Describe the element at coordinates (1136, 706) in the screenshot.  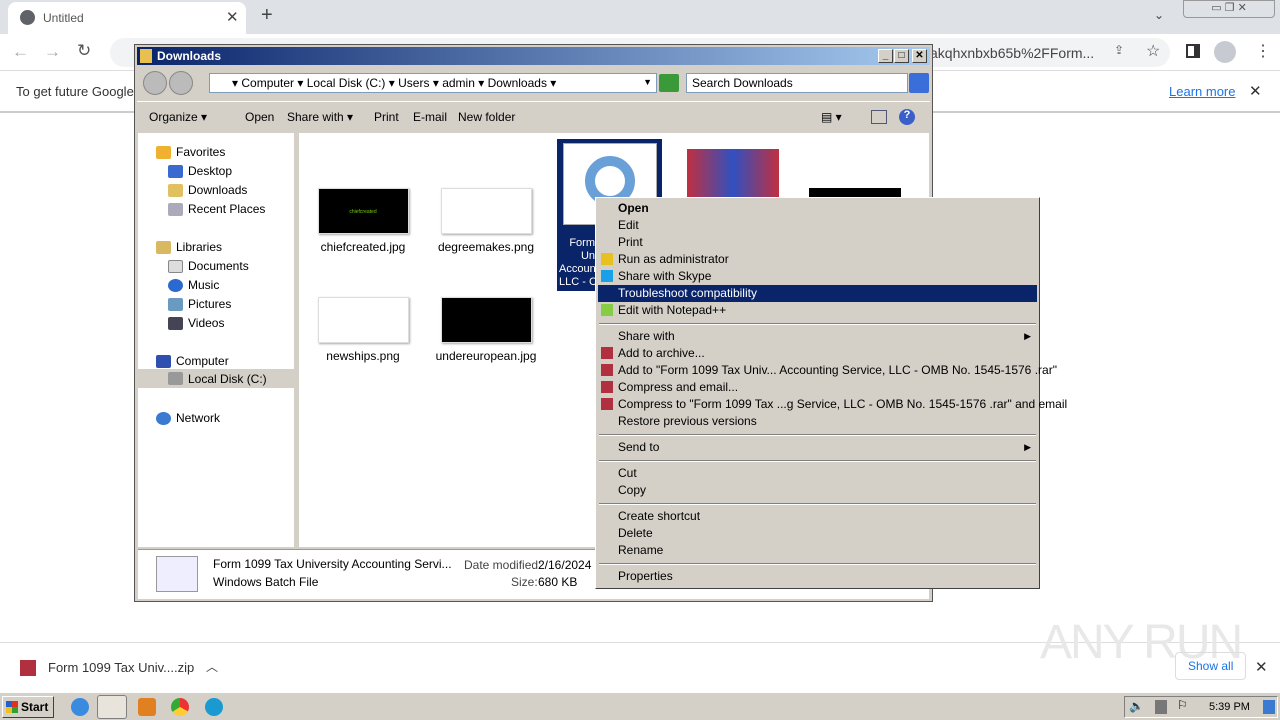
I see `volume-icon: 🔈` at that location.